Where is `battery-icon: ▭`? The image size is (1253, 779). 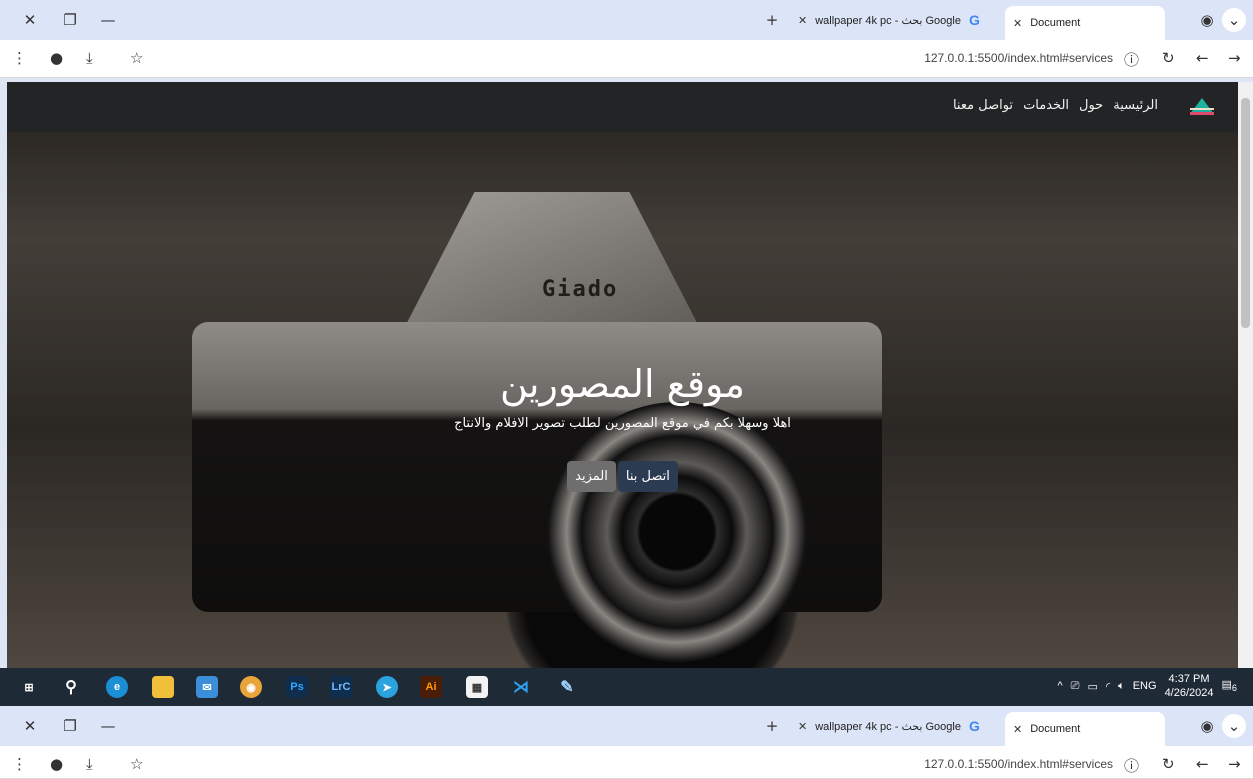 battery-icon: ▭ is located at coordinates (1092, 686).